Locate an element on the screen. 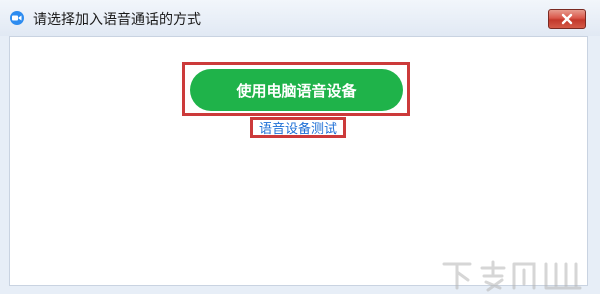 The width and height of the screenshot is (600, 296). audio-device-test-link: 语音设备测试 is located at coordinates (298, 128).